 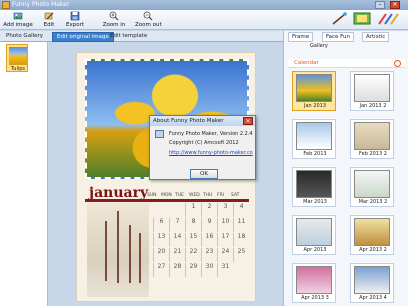 What do you see at coordinates (204, 20) in the screenshot?
I see `toolbar: Add image Edit Export Zoom in Zoom out` at bounding box center [204, 20].